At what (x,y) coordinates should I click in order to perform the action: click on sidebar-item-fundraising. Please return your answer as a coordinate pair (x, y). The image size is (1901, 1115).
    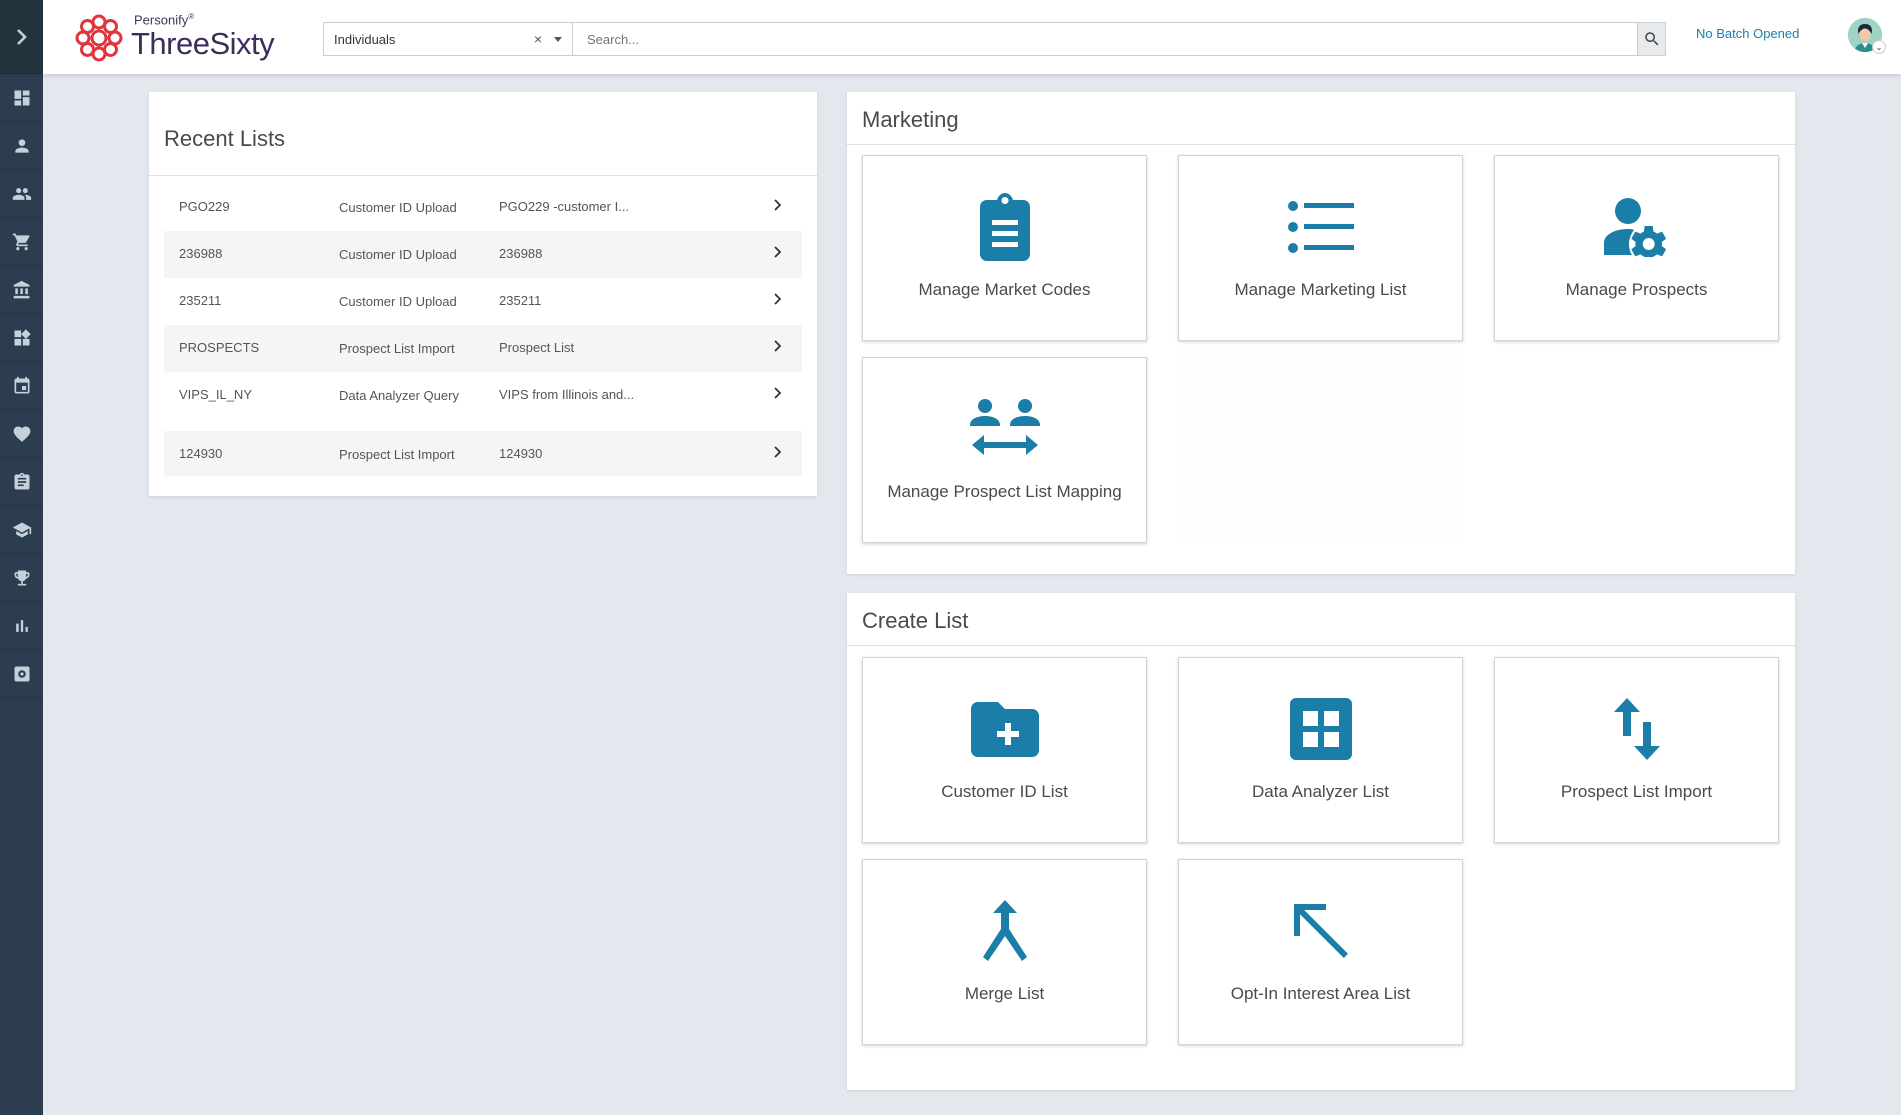
    Looking at the image, I should click on (21, 434).